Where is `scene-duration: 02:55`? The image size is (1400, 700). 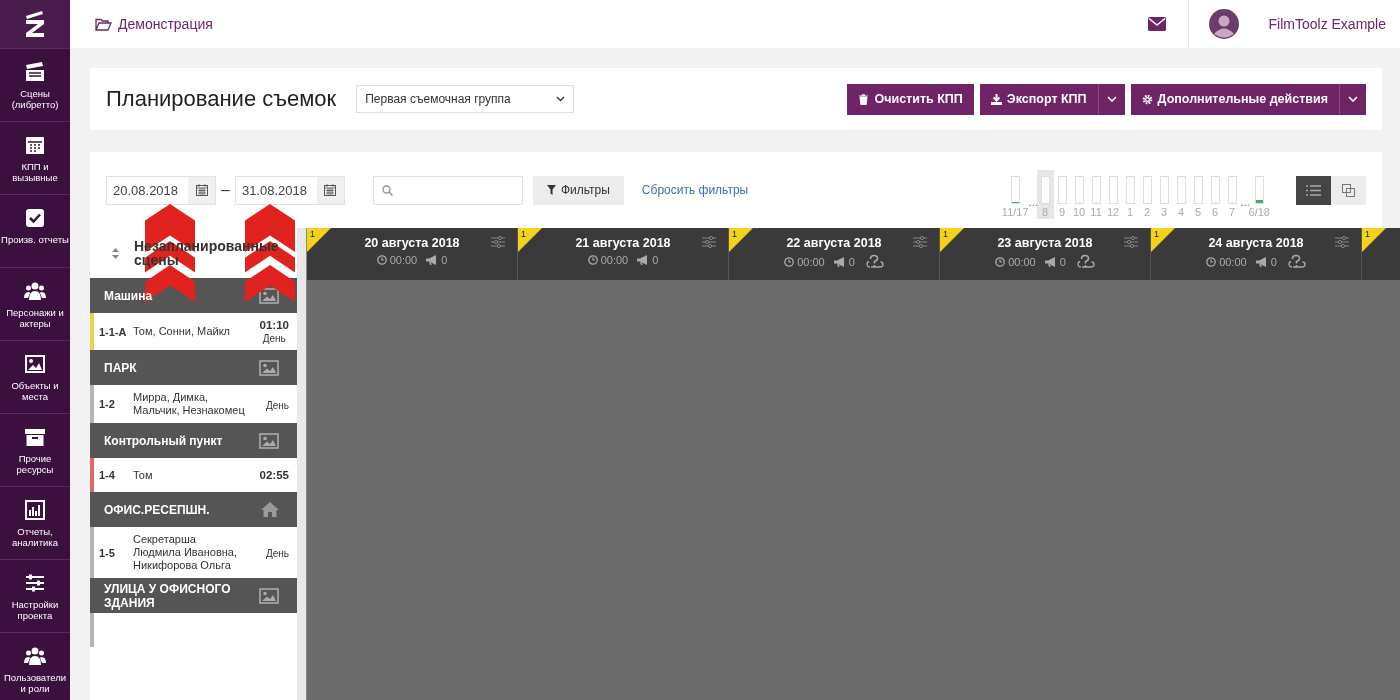 scene-duration: 02:55 is located at coordinates (274, 475).